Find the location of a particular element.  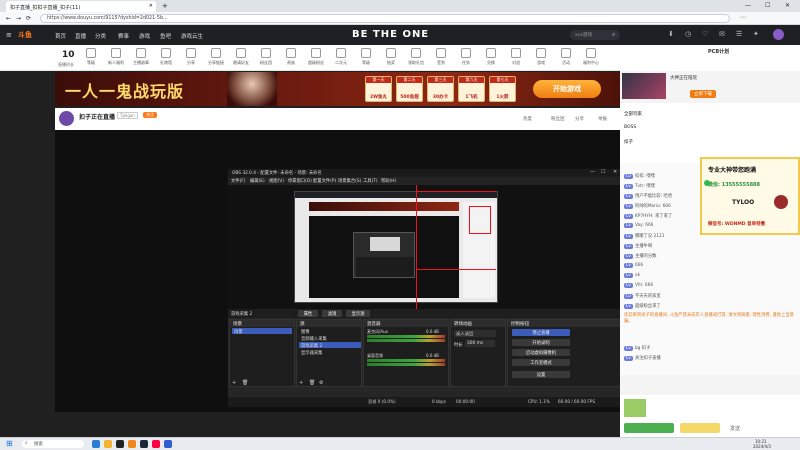

ranking-item: 扣子 is located at coordinates (628, 142).